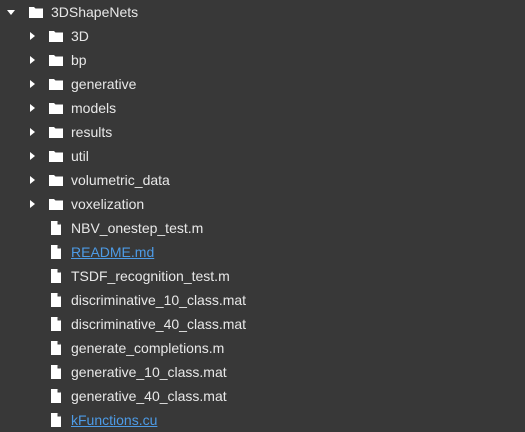 Image resolution: width=525 pixels, height=432 pixels. I want to click on folder-label: 3D, so click(80, 36).